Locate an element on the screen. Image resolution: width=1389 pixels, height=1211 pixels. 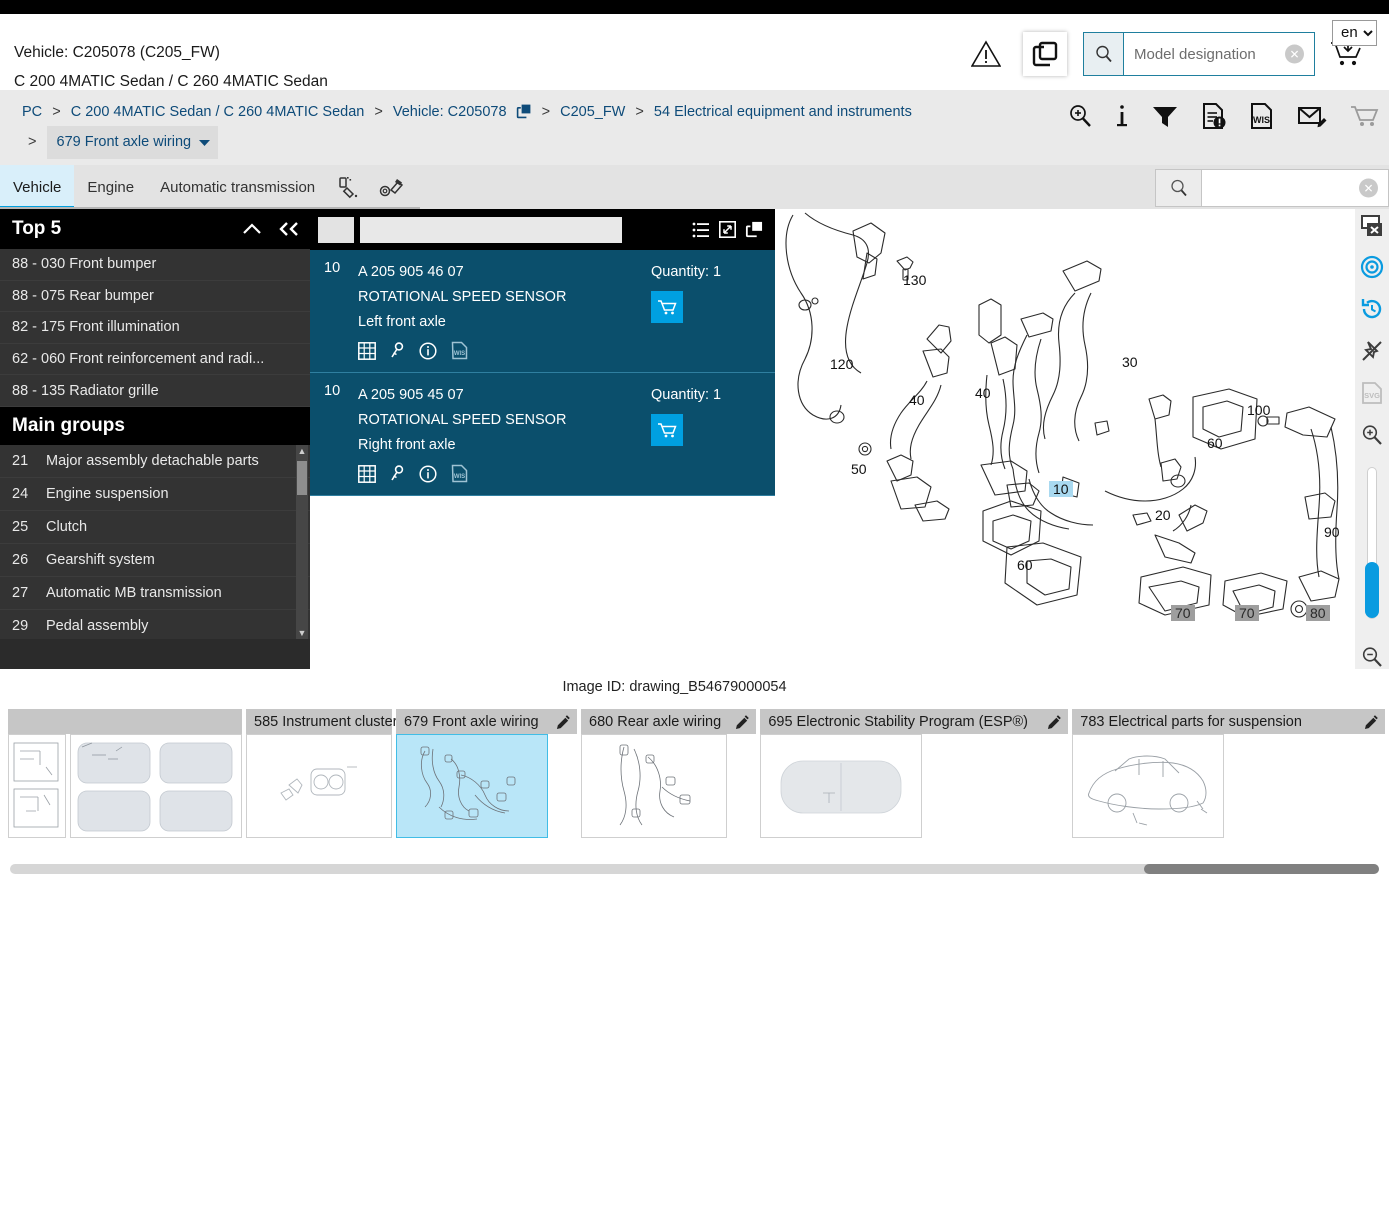
chevron-up-icon is located at coordinates (252, 229).